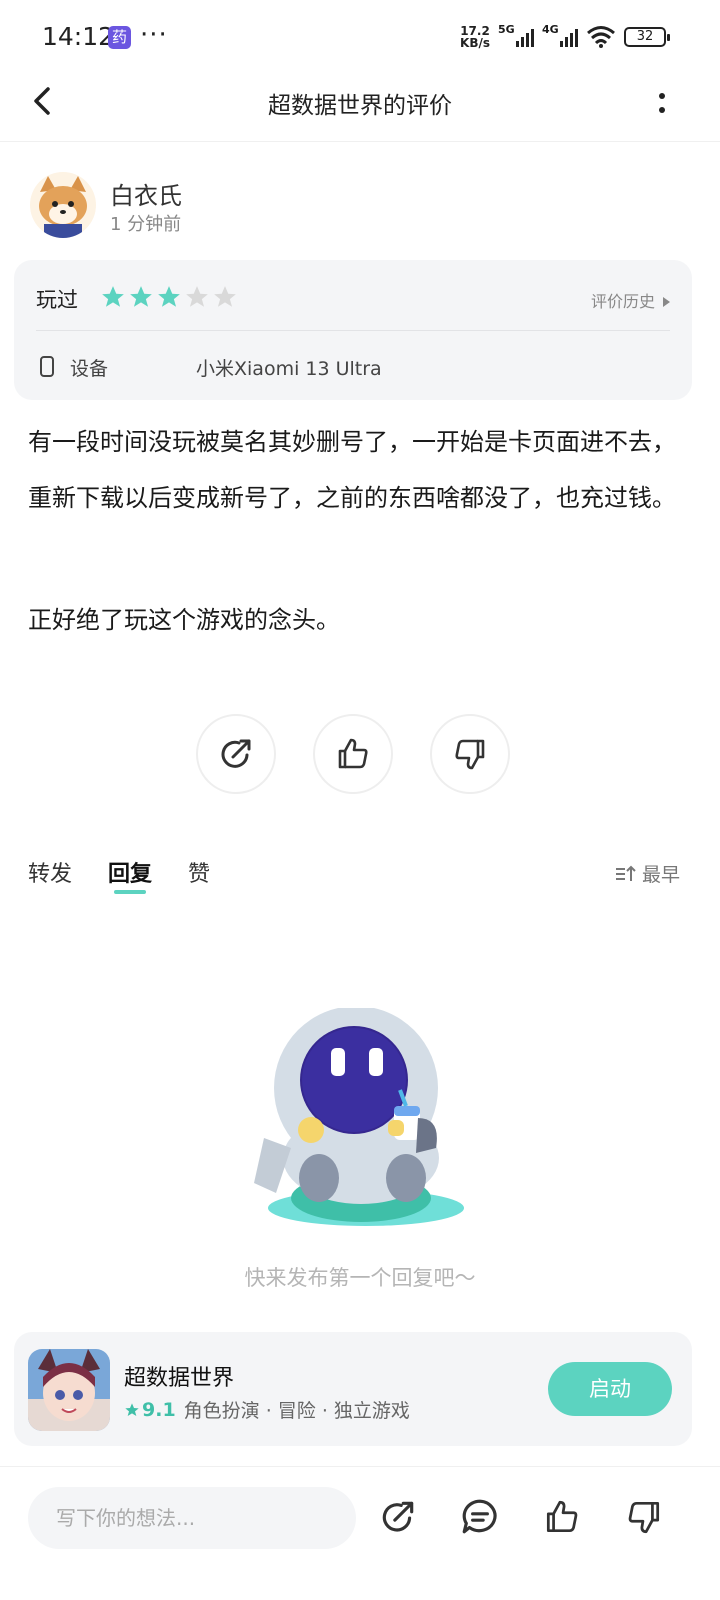 This screenshot has height=1600, width=720. I want to click on review-paragraph: 正好绝了玩这个游戏的念头。, so click(184, 620).